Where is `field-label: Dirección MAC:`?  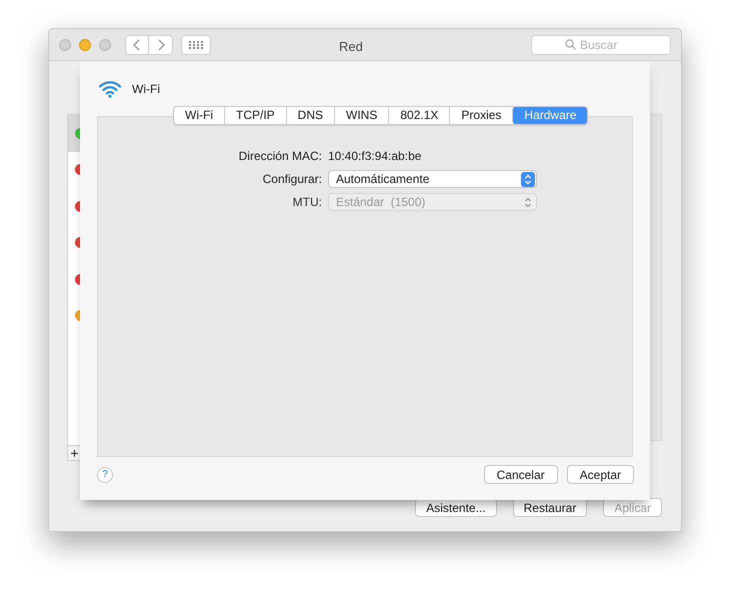 field-label: Dirección MAC: is located at coordinates (280, 156).